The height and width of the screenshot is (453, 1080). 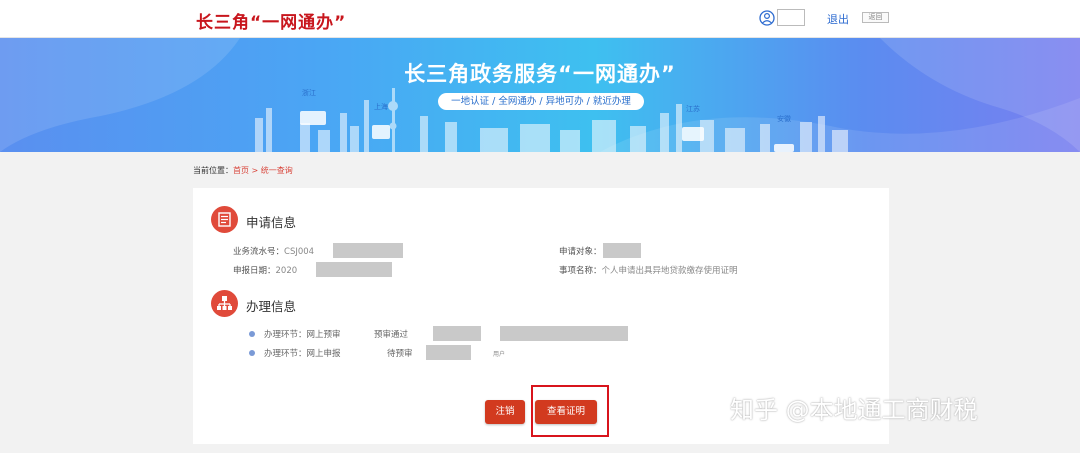 I want to click on banner-tag-jiangsu: 江苏, so click(x=693, y=109).